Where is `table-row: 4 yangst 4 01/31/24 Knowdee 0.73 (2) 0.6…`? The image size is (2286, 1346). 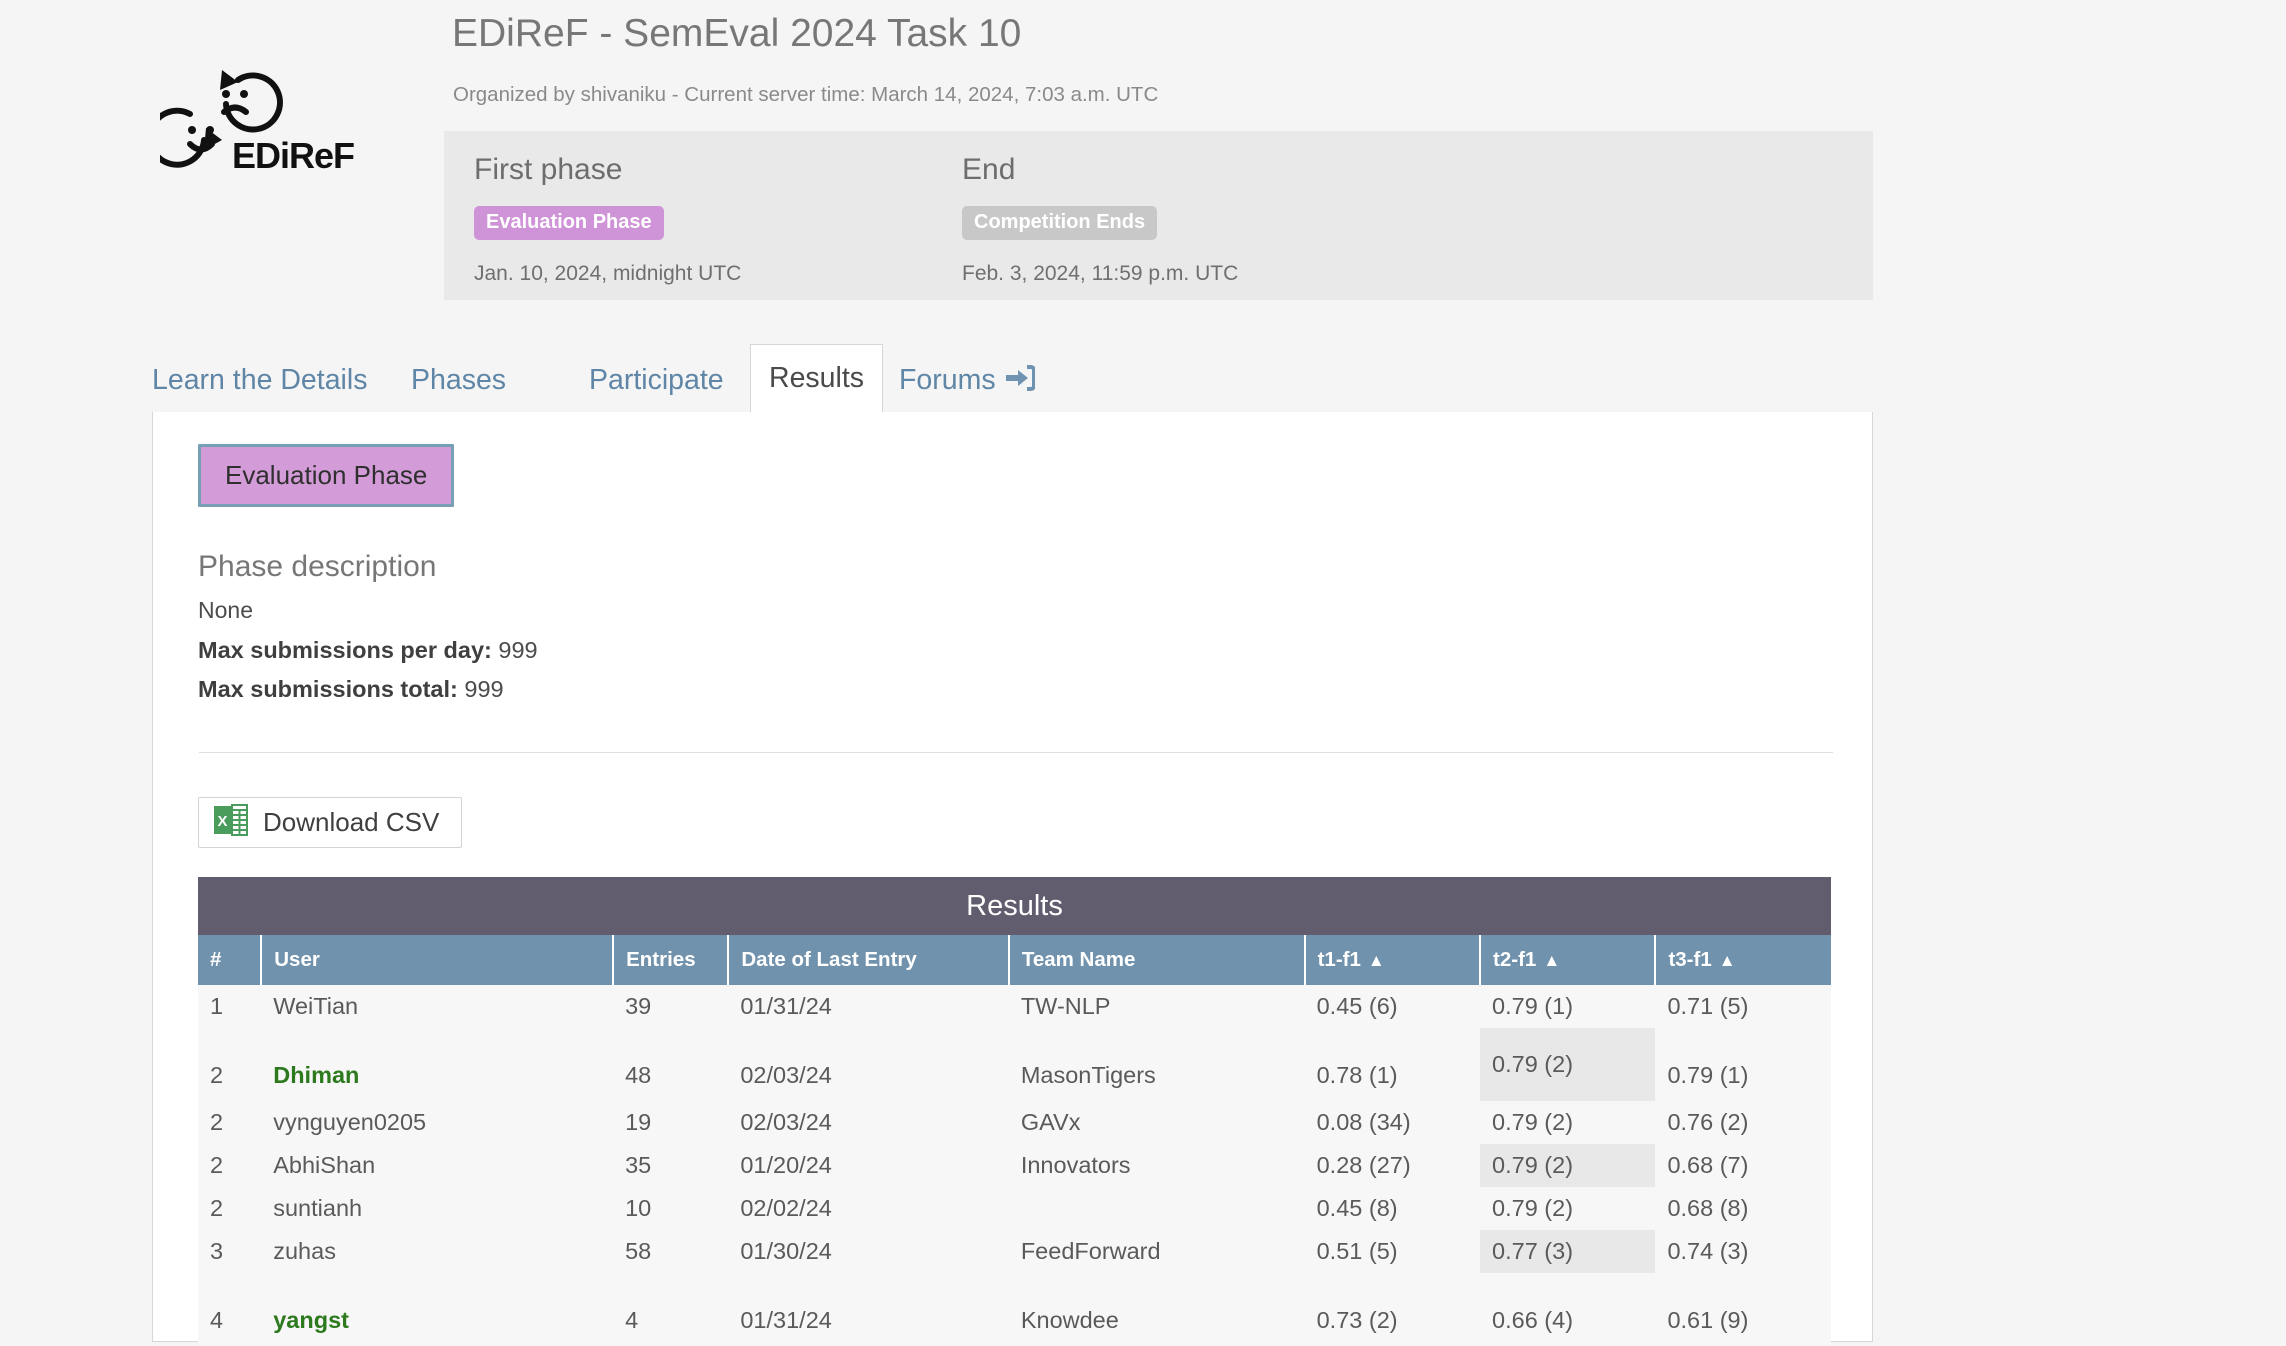
table-row: 4 yangst 4 01/31/24 Knowdee 0.73 (2) 0.6… is located at coordinates (1014, 1309).